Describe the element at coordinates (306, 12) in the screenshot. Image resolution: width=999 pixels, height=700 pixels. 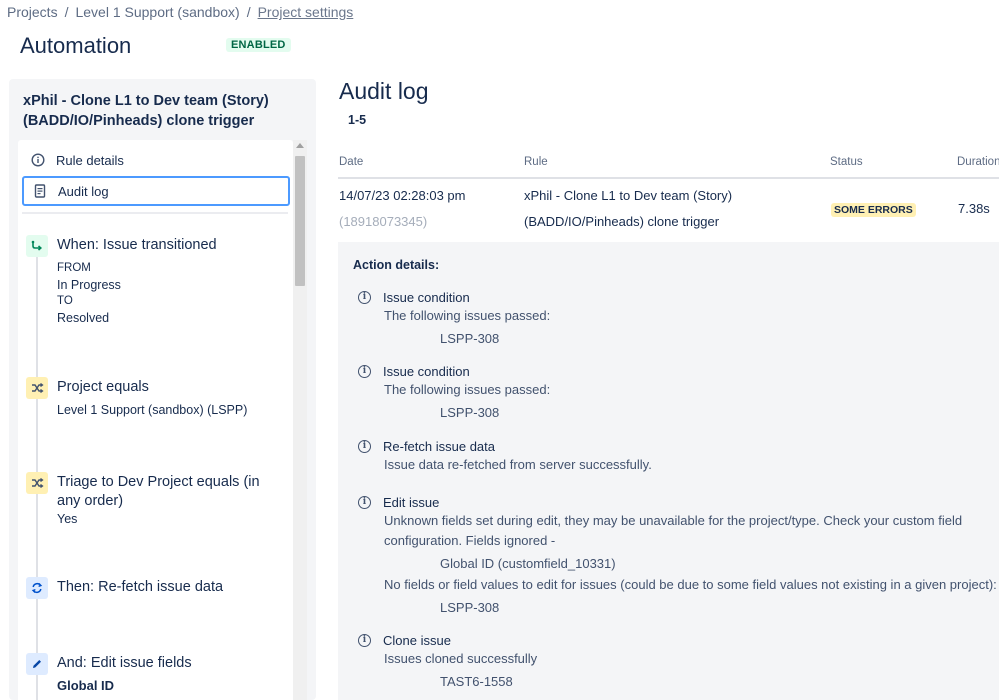
I see `breadcrumb-project-settings: Project settings` at that location.